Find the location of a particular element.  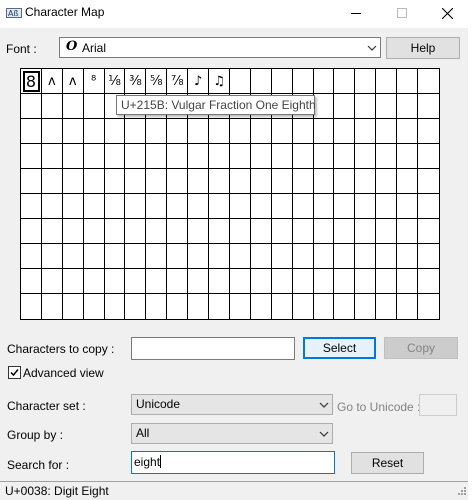

go-to-unicode-input is located at coordinates (438, 405).